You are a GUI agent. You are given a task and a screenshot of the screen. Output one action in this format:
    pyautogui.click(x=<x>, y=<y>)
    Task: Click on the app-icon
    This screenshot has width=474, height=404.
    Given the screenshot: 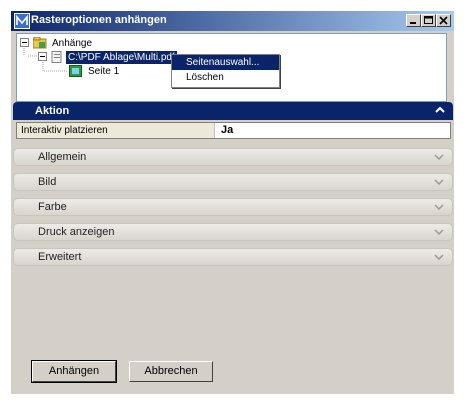 What is the action you would take?
    pyautogui.click(x=22, y=21)
    